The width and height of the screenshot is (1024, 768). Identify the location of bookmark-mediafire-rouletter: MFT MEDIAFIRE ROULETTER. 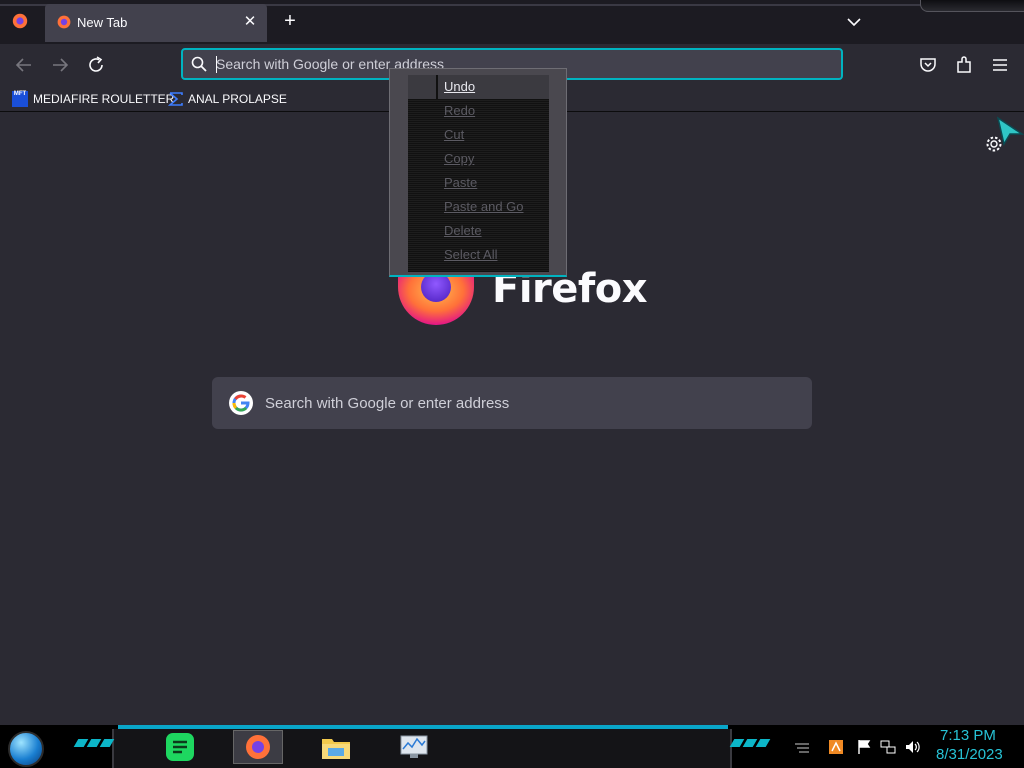
(93, 99).